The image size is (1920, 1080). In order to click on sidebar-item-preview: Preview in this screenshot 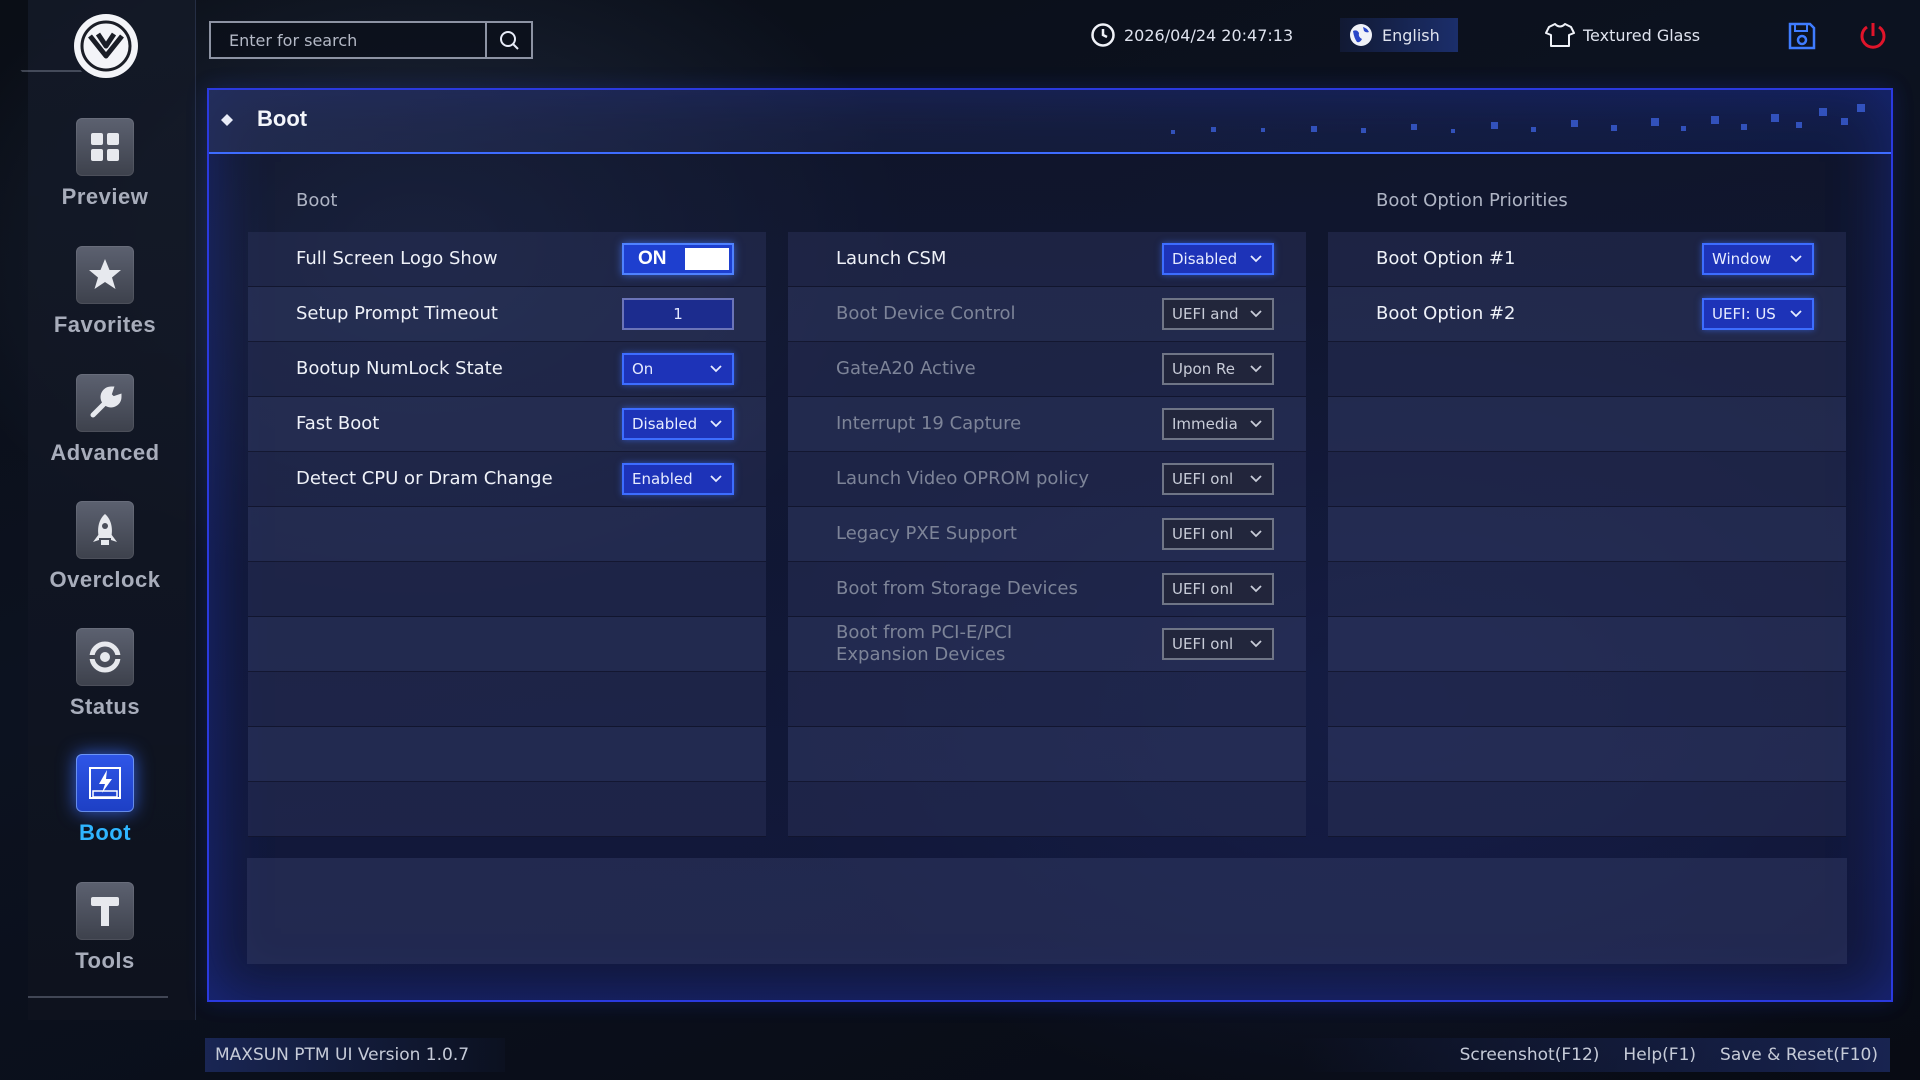, I will do `click(105, 173)`.